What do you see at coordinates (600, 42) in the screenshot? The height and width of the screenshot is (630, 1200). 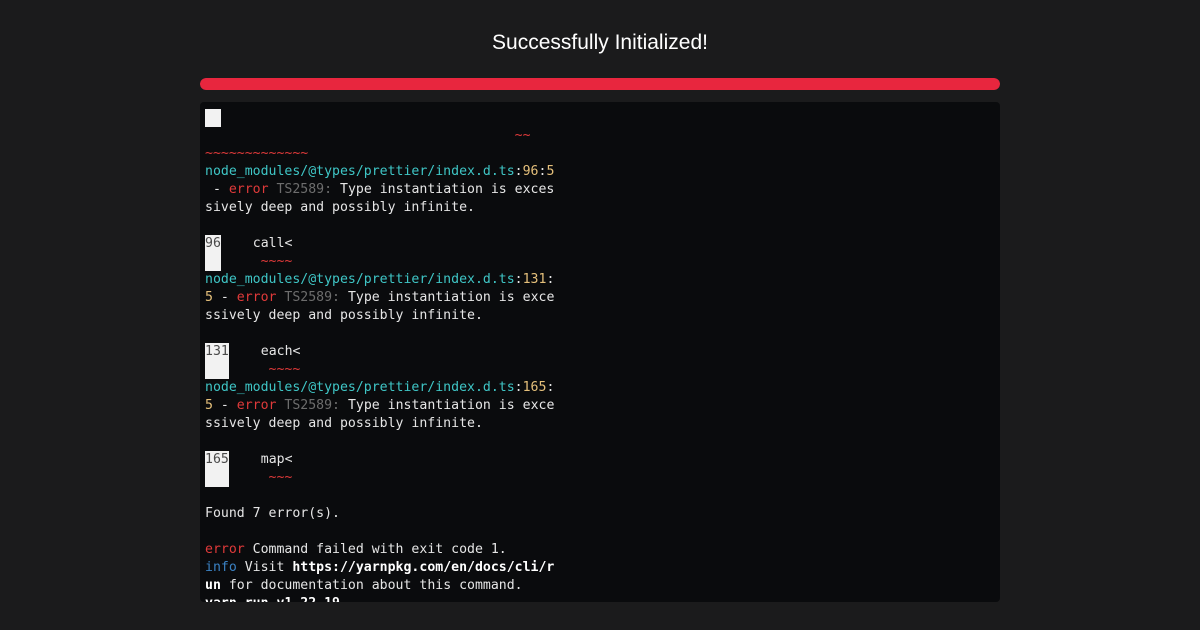 I see `page-title: Successfully Initialized!` at bounding box center [600, 42].